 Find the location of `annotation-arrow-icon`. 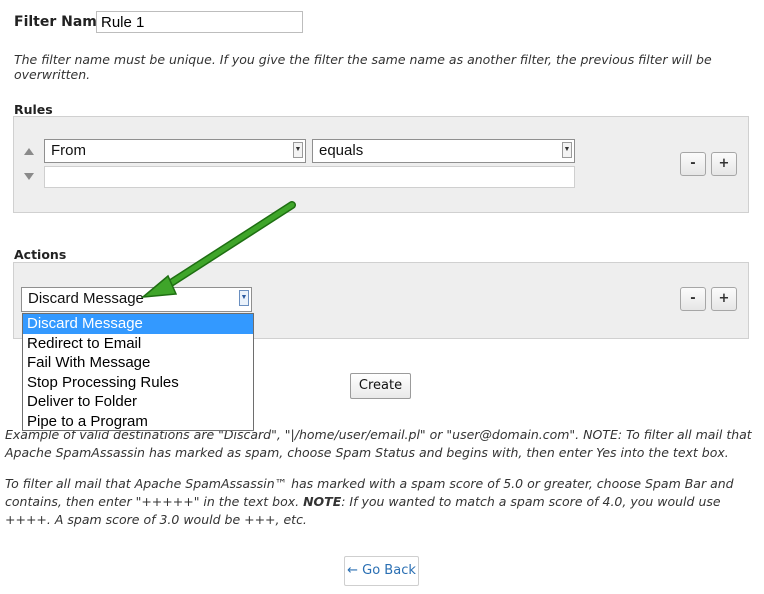

annotation-arrow-icon is located at coordinates (218, 249).